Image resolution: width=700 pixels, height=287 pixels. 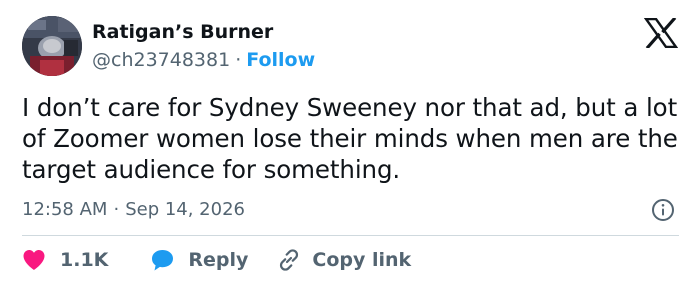 I want to click on like-button: 1.1K, so click(x=65, y=260).